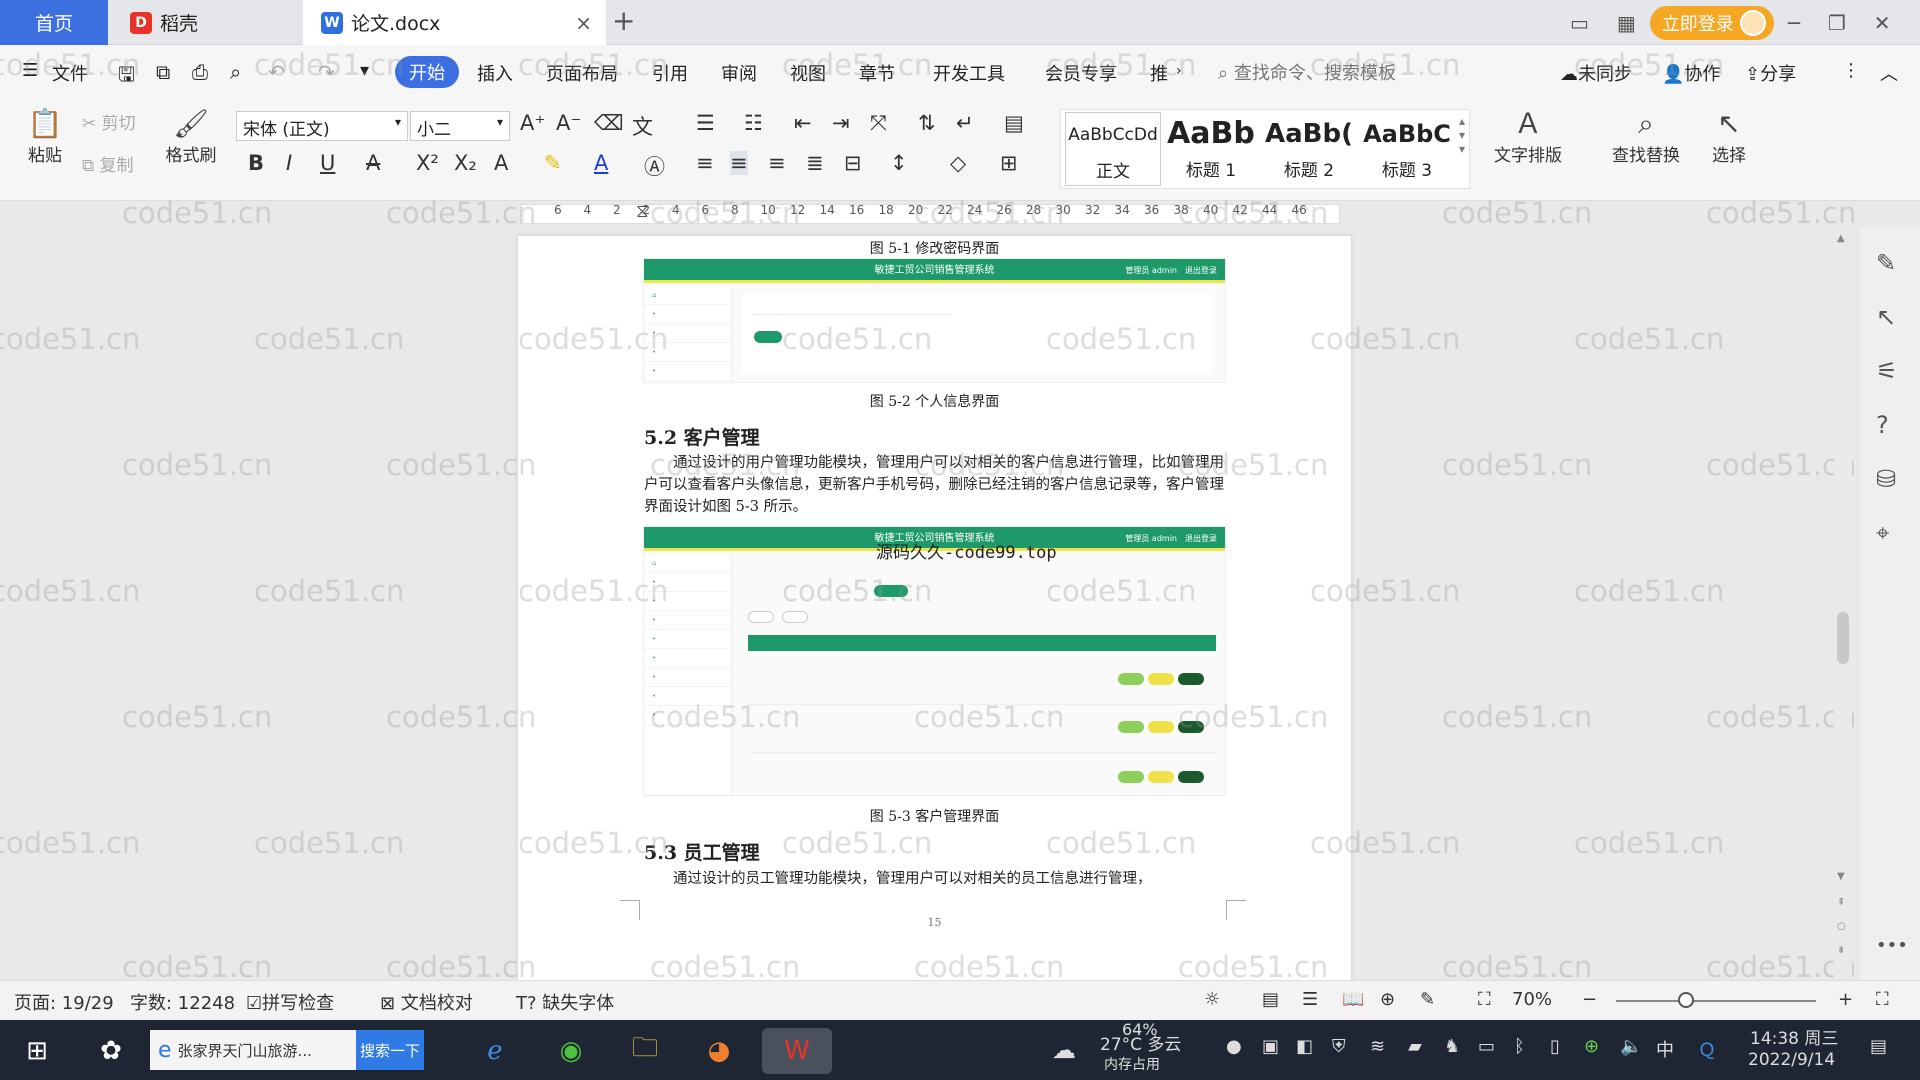 The height and width of the screenshot is (1080, 1920). I want to click on decrease-font-icon: A⁻, so click(568, 123).